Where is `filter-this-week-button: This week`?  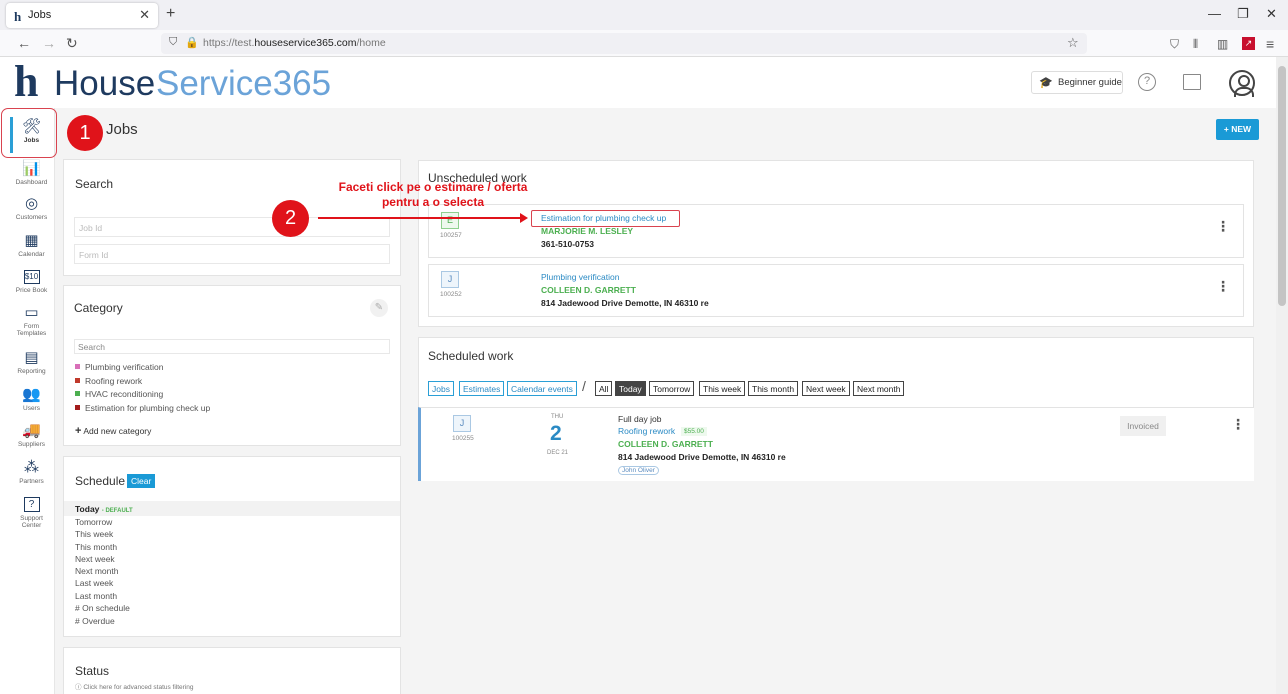
filter-this-week-button: This week is located at coordinates (722, 388).